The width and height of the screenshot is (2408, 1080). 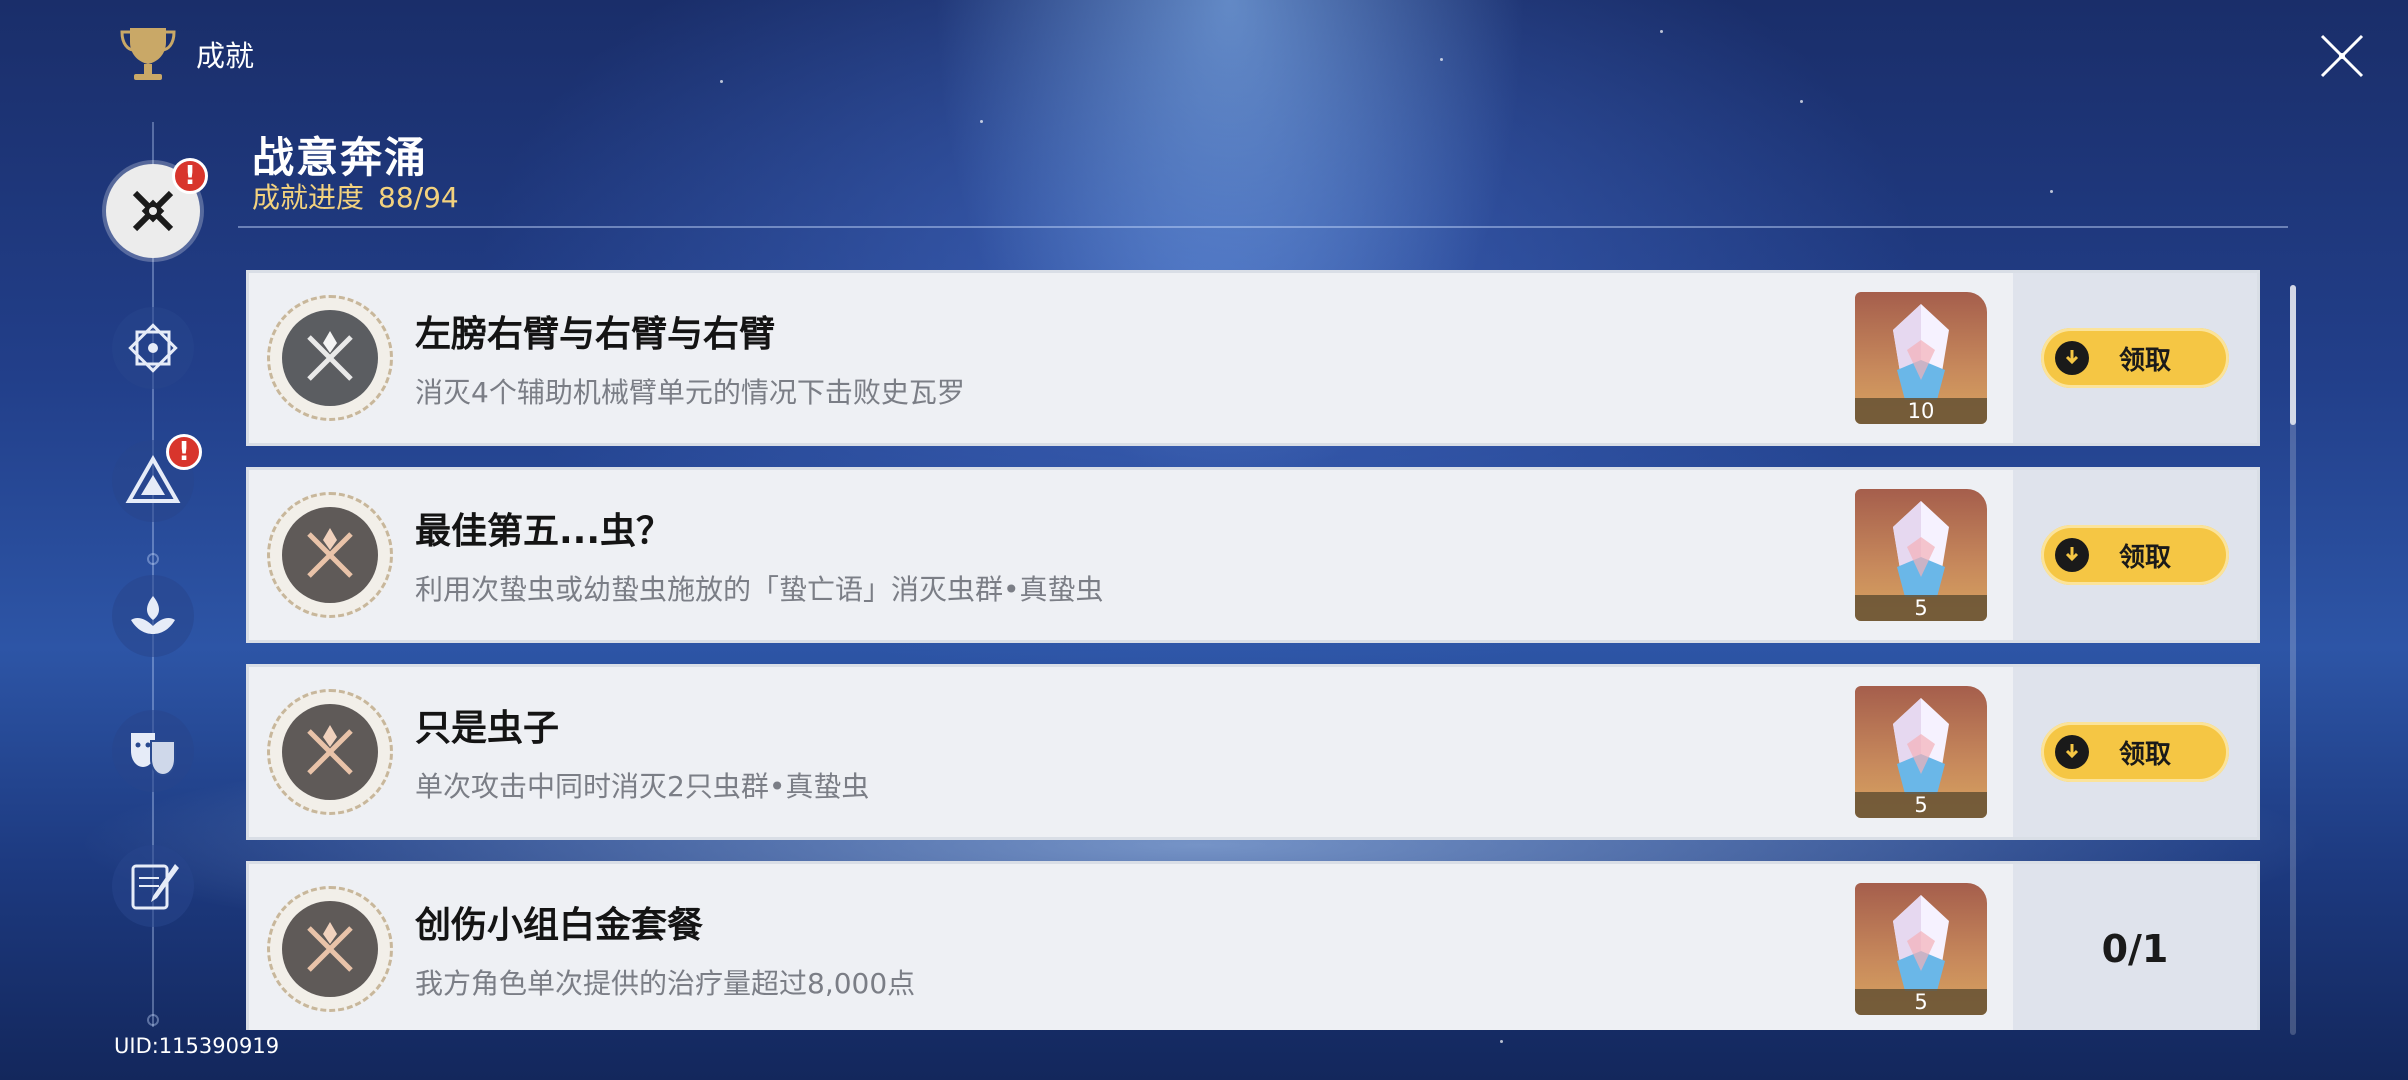 I want to click on achievement-card: 最佳第五...虫？ 利用次蛰虫或幼蛰虫施放的「蛰亡语」消灭虫群•真蛰虫 5 领取, so click(x=1253, y=555).